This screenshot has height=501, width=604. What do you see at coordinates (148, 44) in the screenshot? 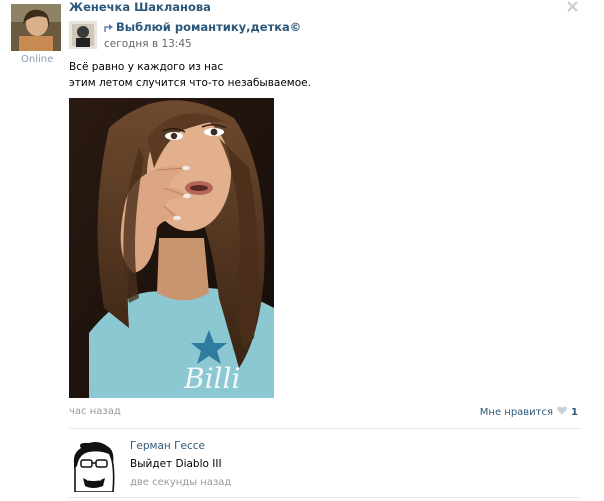
I see `repost-time: сегодня в 13:45` at bounding box center [148, 44].